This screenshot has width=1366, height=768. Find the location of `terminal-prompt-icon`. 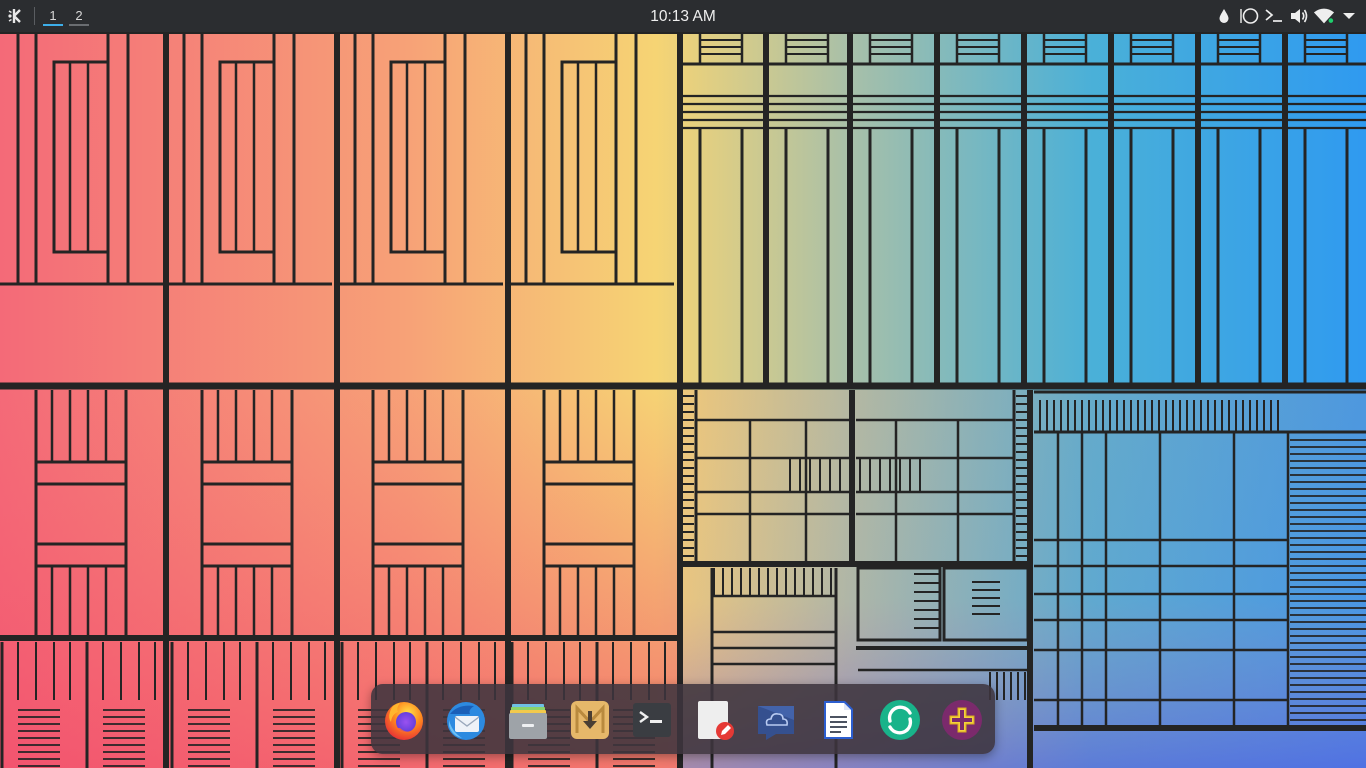

terminal-prompt-icon is located at coordinates (1274, 16).